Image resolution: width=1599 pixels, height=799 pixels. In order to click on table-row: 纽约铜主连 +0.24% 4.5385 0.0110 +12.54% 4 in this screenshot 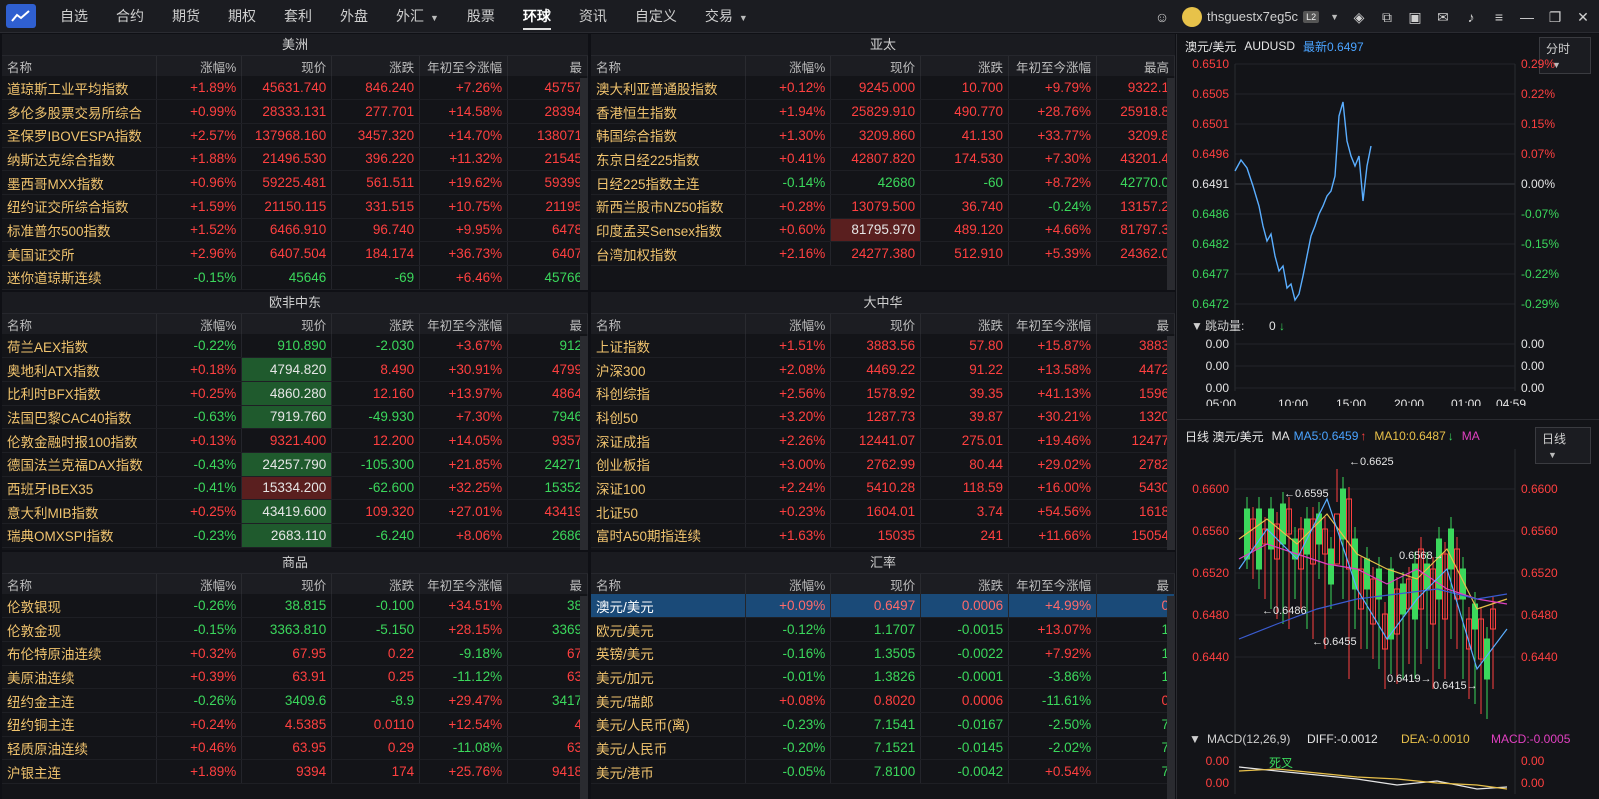, I will do `click(295, 724)`.